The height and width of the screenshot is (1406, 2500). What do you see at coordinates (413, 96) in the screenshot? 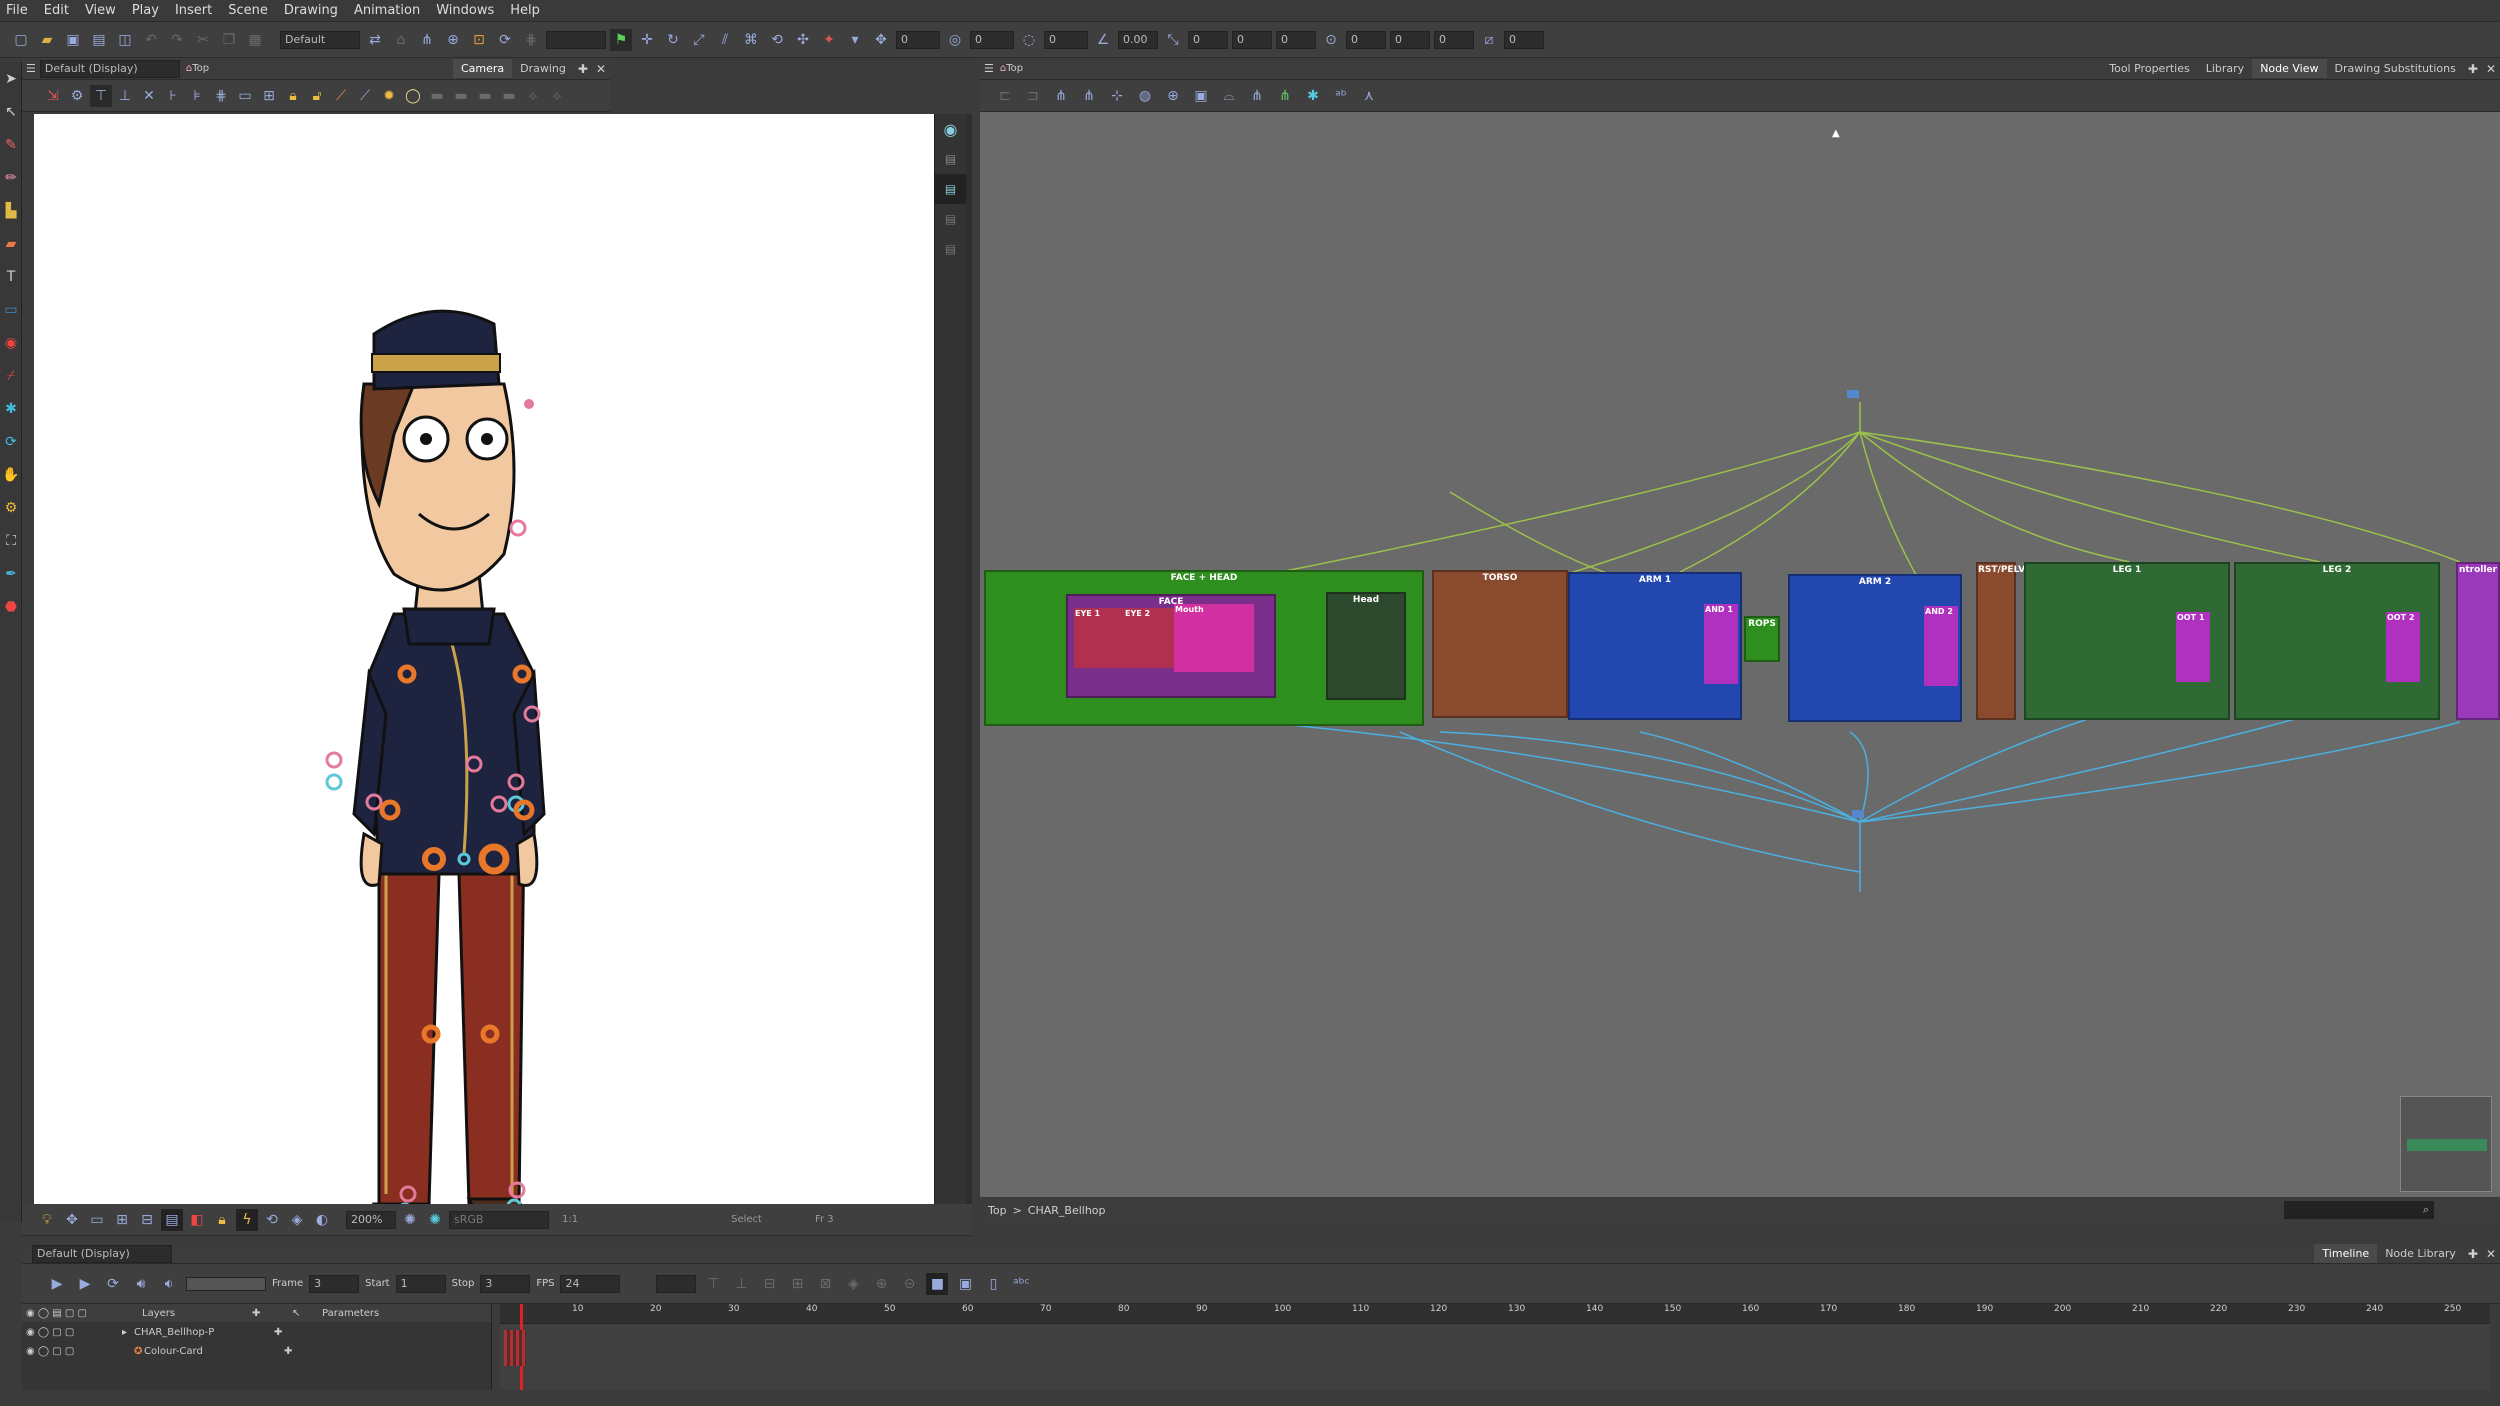
I see `bulb-icon: ◯` at bounding box center [413, 96].